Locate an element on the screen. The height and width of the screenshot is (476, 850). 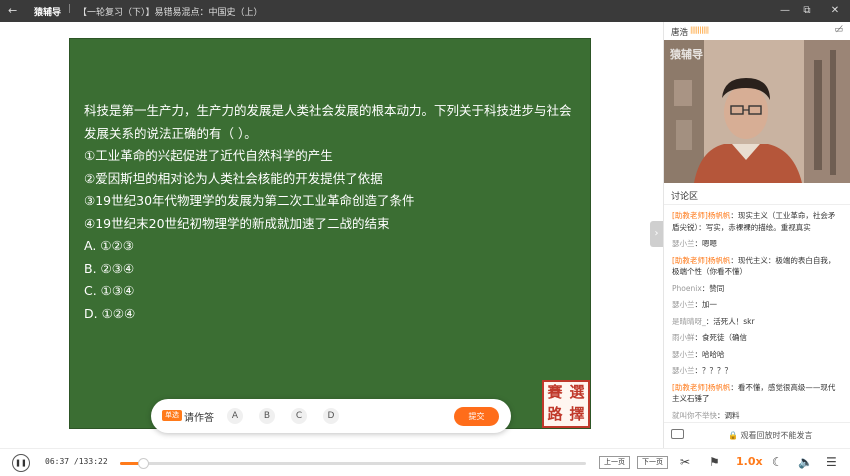
player-controls: ❚❚ 06:37 /133:22 上一页 下一页 ✂ ⚑ 1.0x ☾ 🔈 ☰ is located at coordinates (425, 462).